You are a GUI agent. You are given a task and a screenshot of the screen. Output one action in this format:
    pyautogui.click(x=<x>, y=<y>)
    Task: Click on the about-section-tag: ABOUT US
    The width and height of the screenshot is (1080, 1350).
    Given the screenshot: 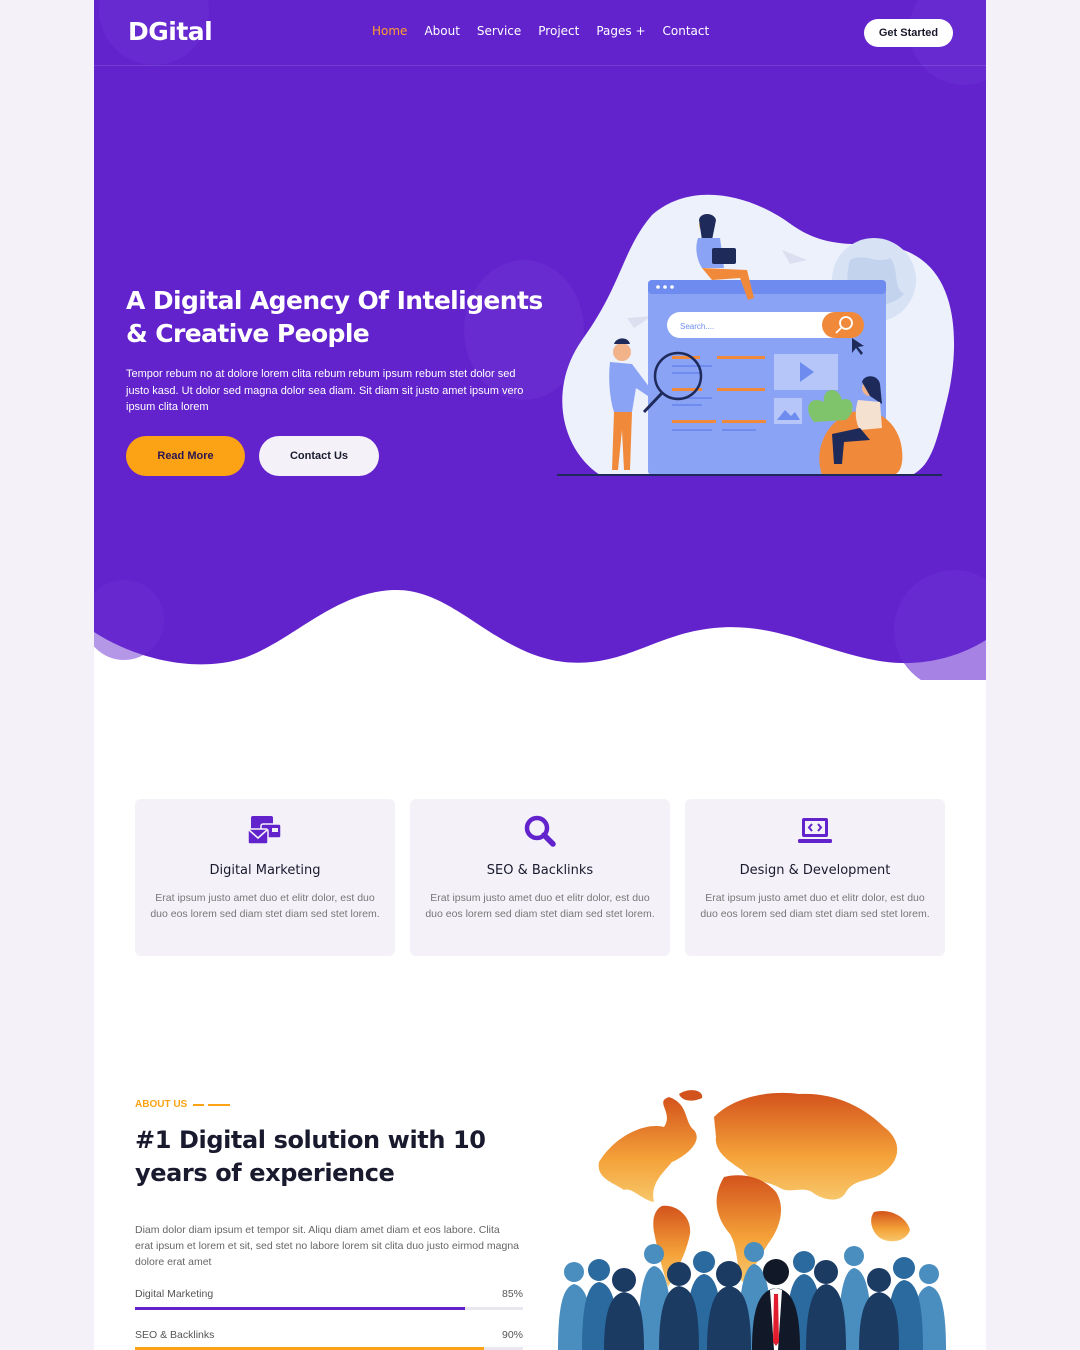 What is the action you would take?
    pyautogui.click(x=183, y=1104)
    